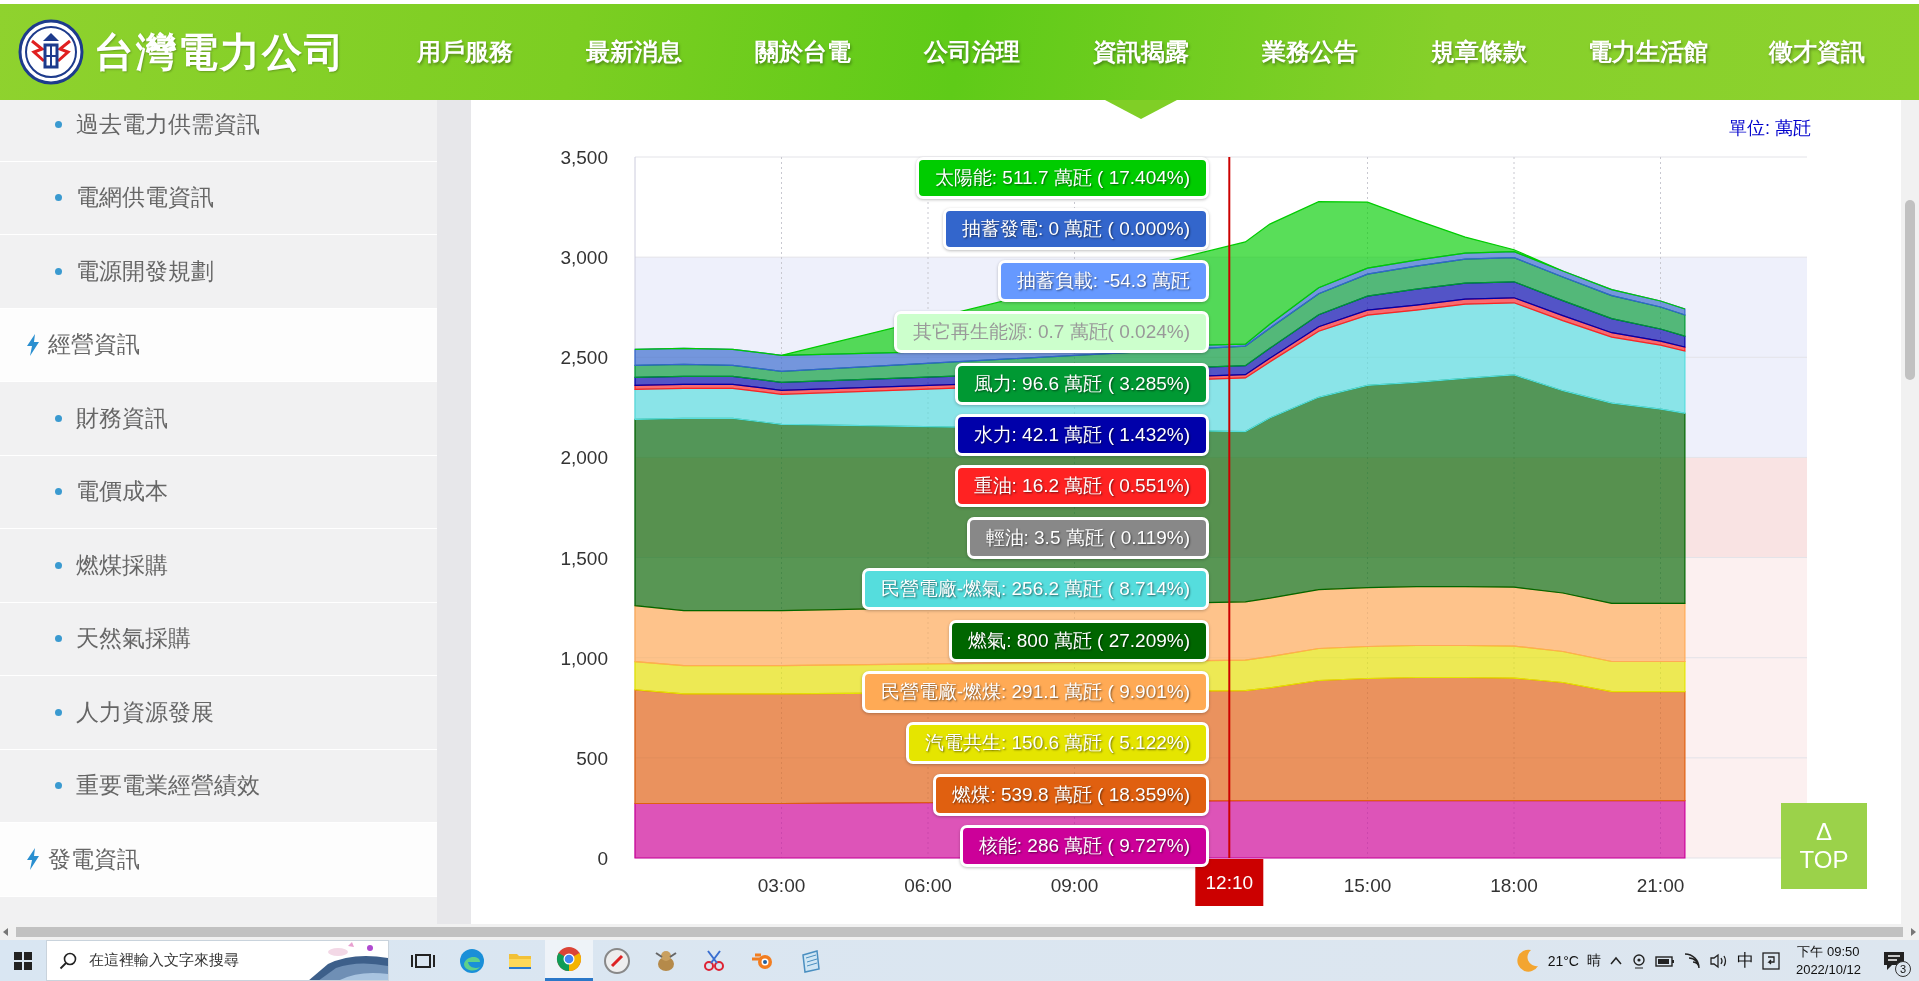 The height and width of the screenshot is (981, 1919). Describe the element at coordinates (1367, 885) in the screenshot. I see `x-axis-label: 15:00` at that location.